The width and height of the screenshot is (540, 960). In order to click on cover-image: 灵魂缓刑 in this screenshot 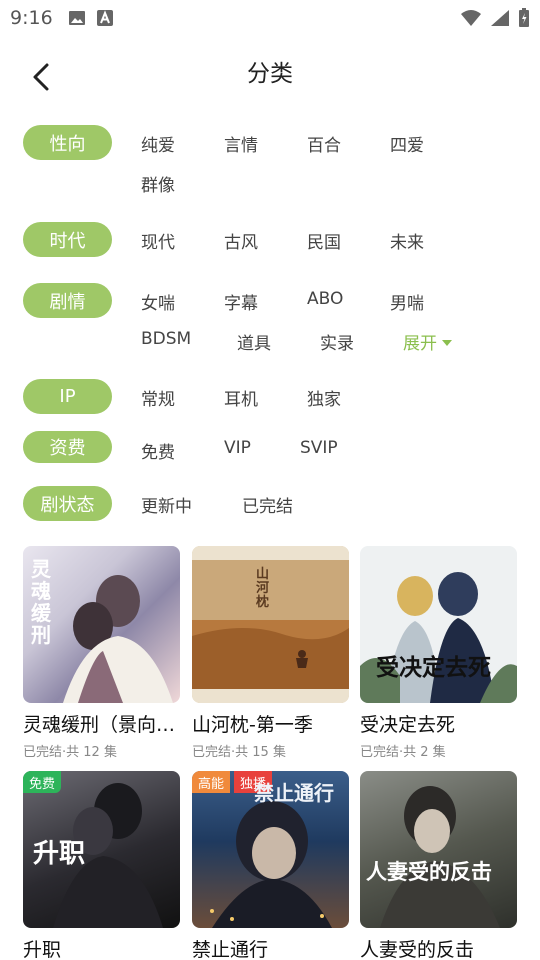, I will do `click(101, 624)`.